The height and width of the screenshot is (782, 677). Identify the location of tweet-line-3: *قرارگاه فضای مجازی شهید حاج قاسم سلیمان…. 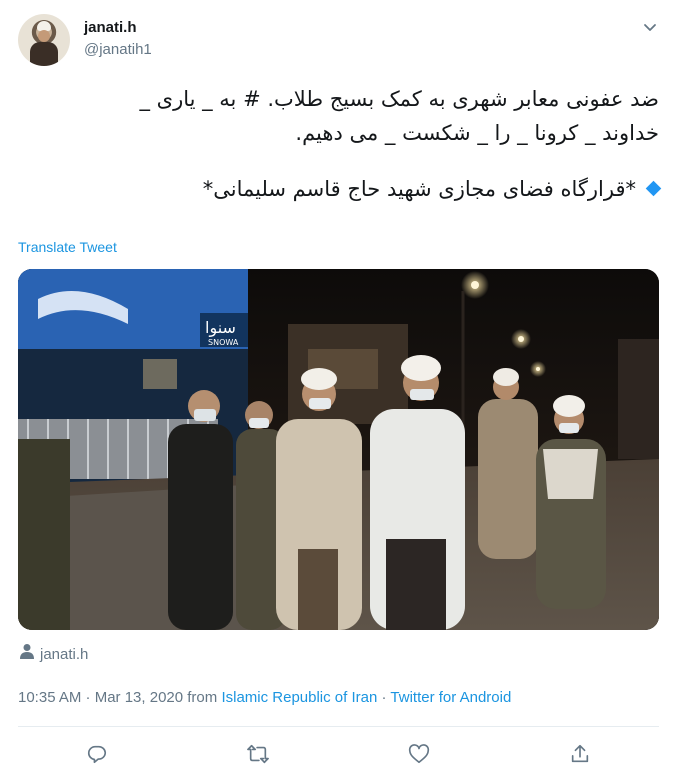
(340, 189).